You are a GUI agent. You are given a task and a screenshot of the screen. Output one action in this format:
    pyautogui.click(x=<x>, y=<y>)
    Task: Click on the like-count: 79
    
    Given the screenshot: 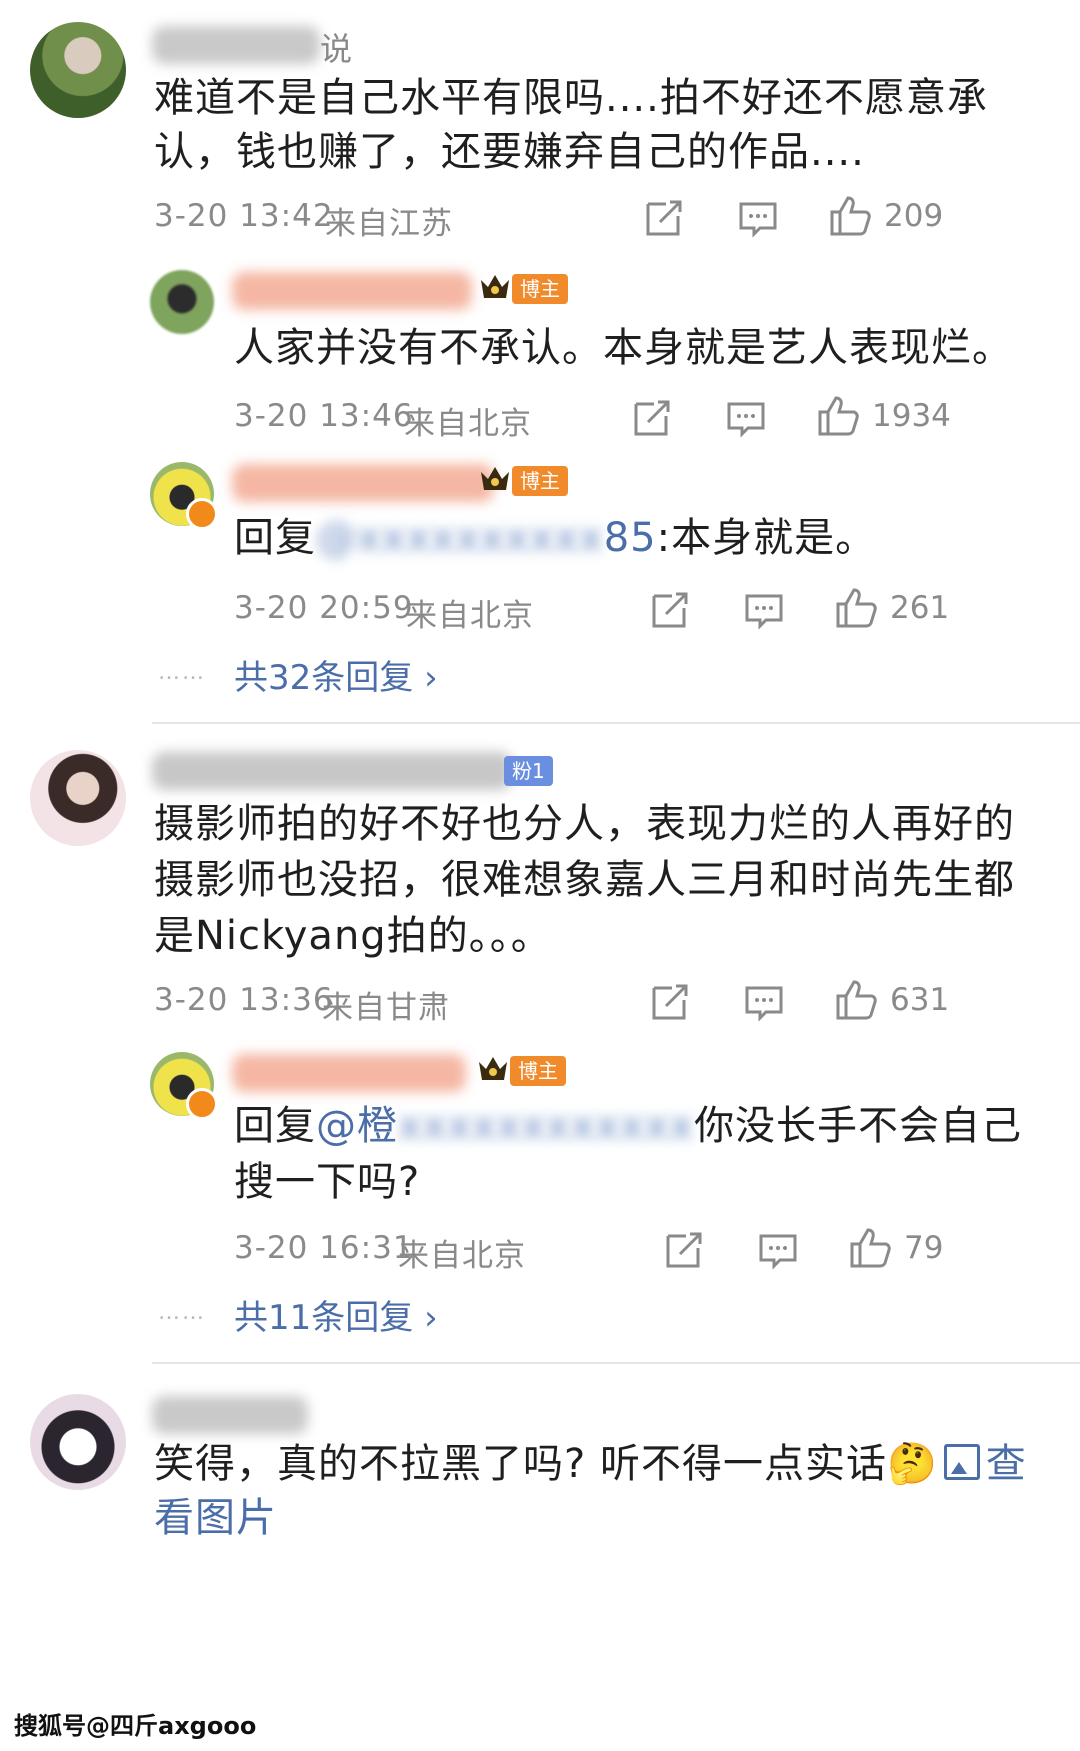 What is the action you would take?
    pyautogui.click(x=924, y=1248)
    